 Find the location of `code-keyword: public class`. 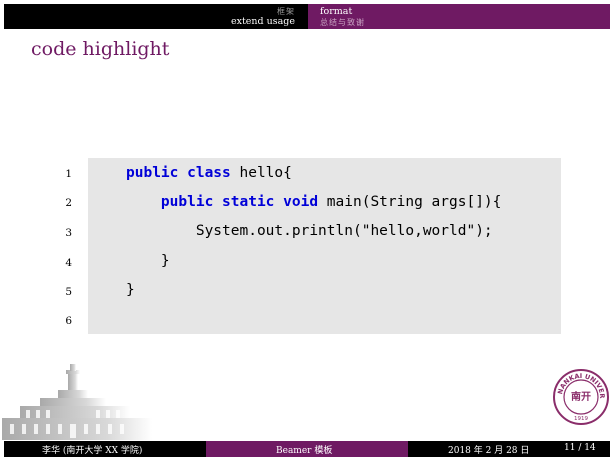

code-keyword: public class is located at coordinates (178, 173).